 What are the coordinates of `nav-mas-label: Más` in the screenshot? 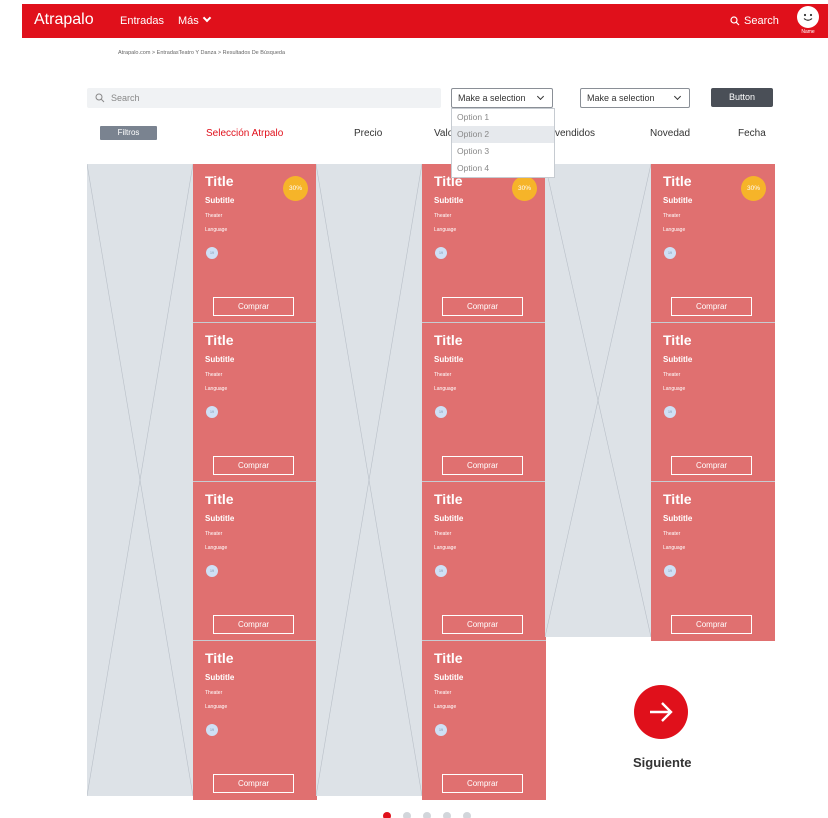 It's located at (188, 21).